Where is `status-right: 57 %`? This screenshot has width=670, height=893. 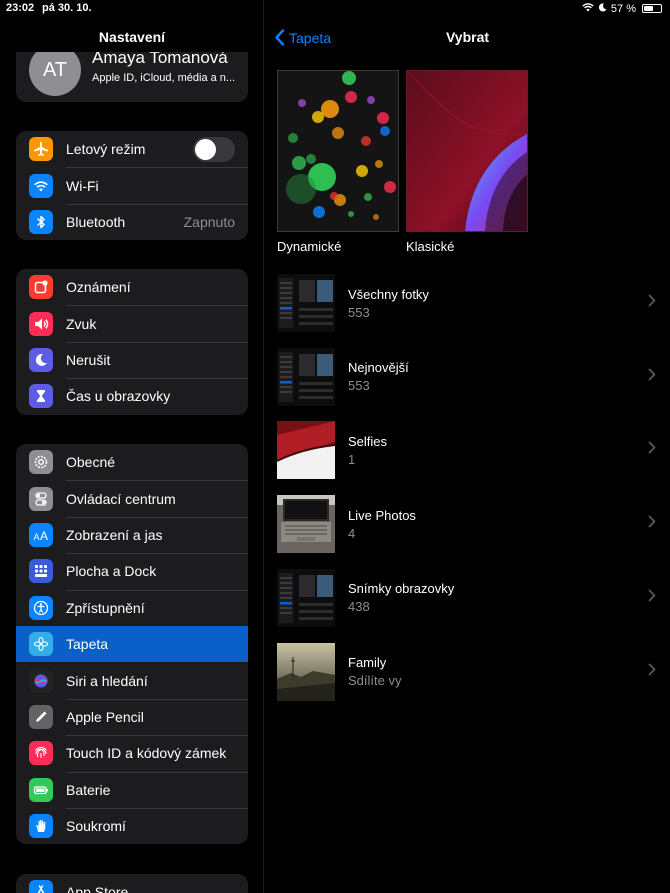
status-right: 57 % is located at coordinates (622, 8).